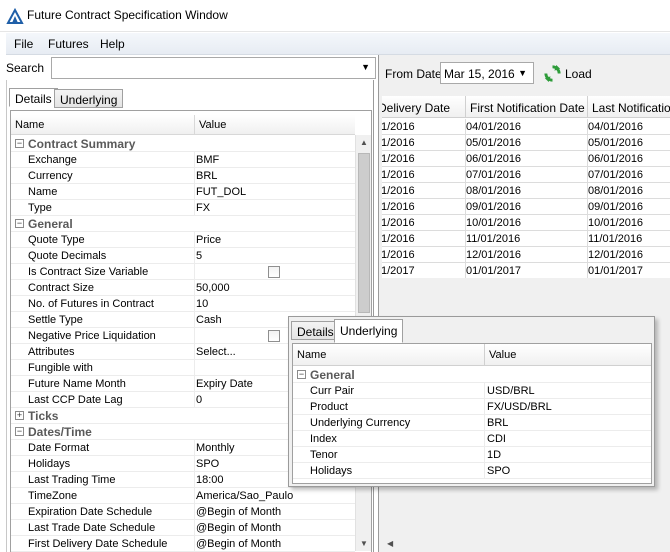 Image resolution: width=670 pixels, height=552 pixels. What do you see at coordinates (183, 528) in the screenshot?
I see `property-row: Last Trade Date Schedule @Begin of Month` at bounding box center [183, 528].